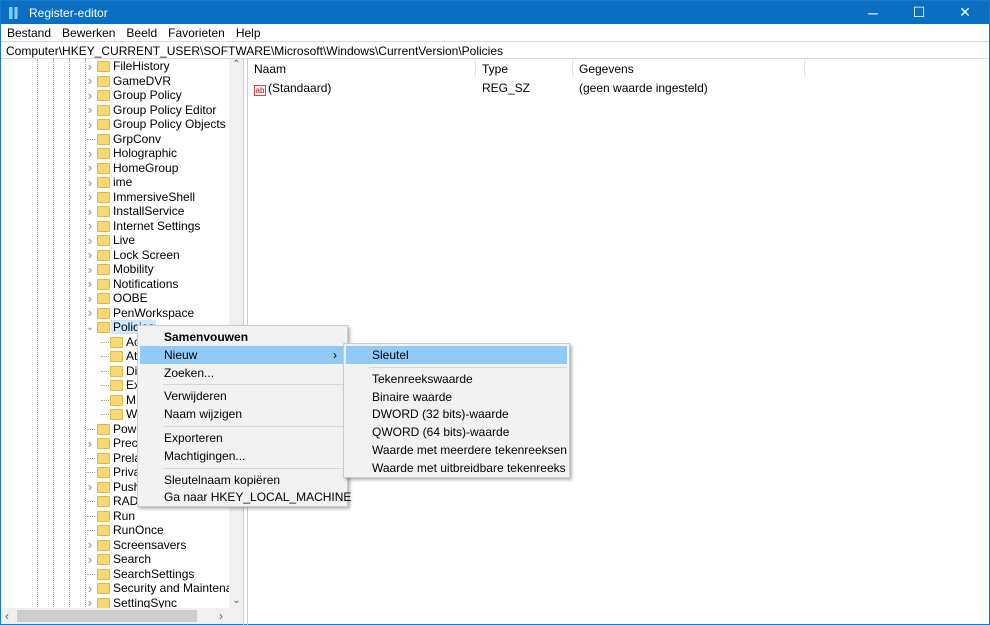 This screenshot has width=990, height=625. Describe the element at coordinates (141, 66) in the screenshot. I see `tree-item-label: FileHistory` at that location.